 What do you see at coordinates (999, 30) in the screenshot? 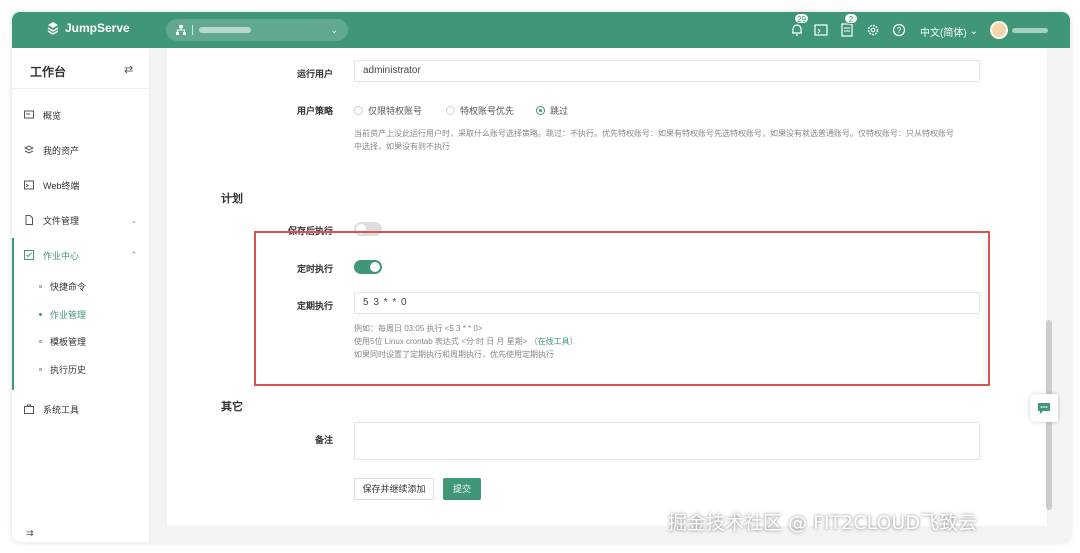
I see `user-avatar` at bounding box center [999, 30].